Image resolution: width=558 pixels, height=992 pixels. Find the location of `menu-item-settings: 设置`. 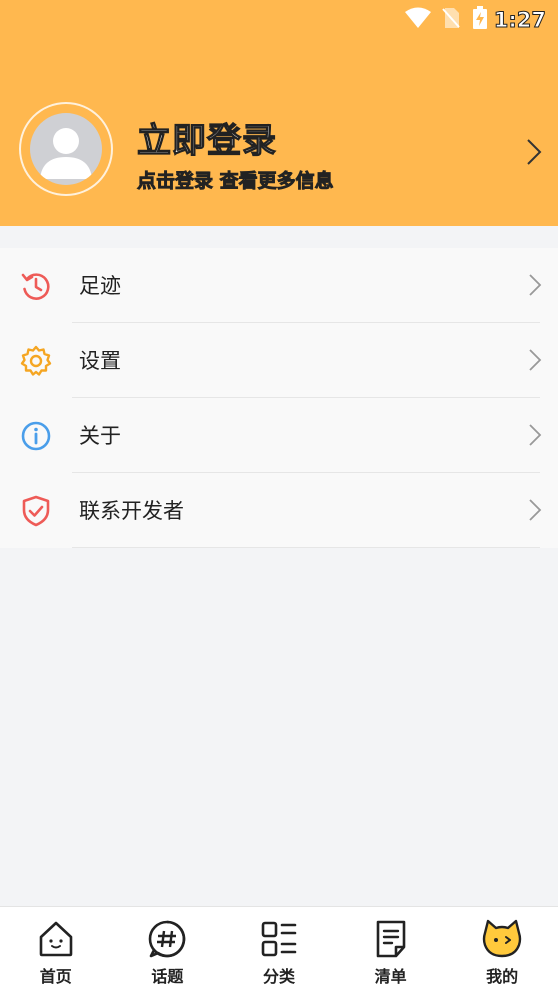

menu-item-settings: 设置 is located at coordinates (279, 360).